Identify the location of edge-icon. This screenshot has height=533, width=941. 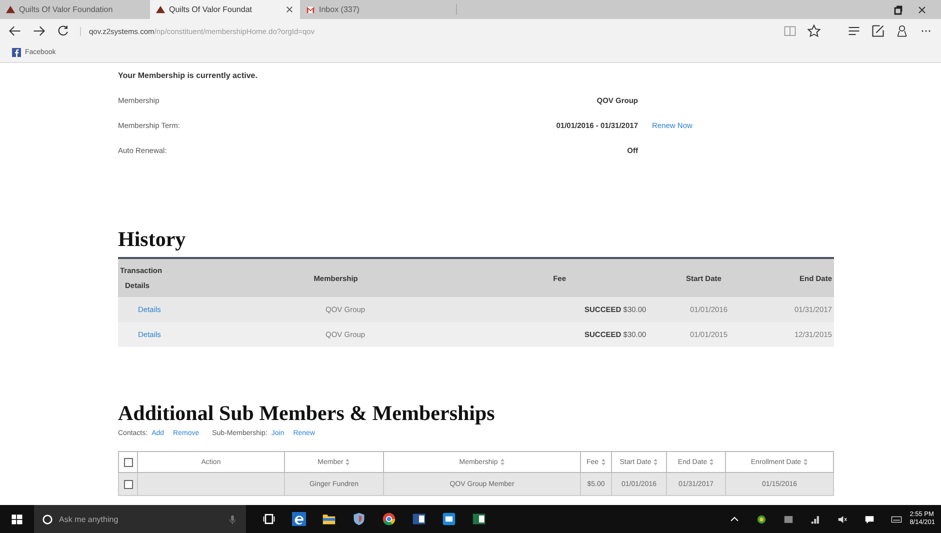
(299, 519).